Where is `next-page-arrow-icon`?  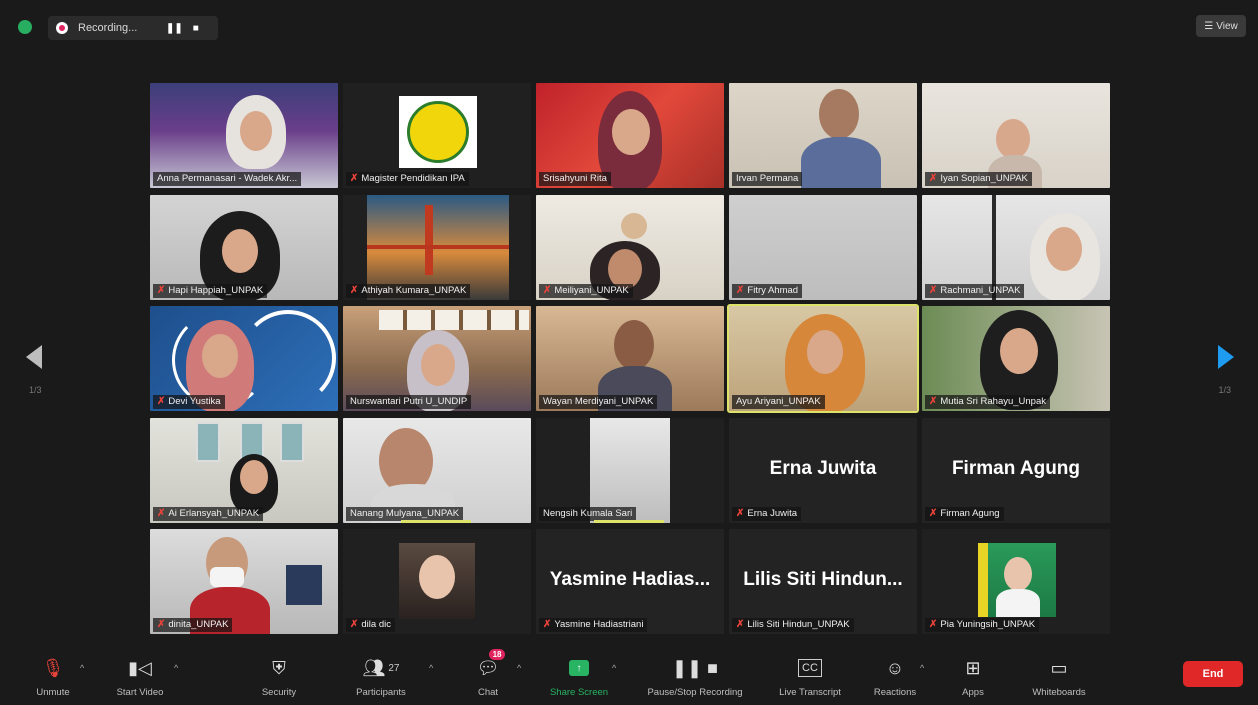
next-page-arrow-icon is located at coordinates (1226, 357).